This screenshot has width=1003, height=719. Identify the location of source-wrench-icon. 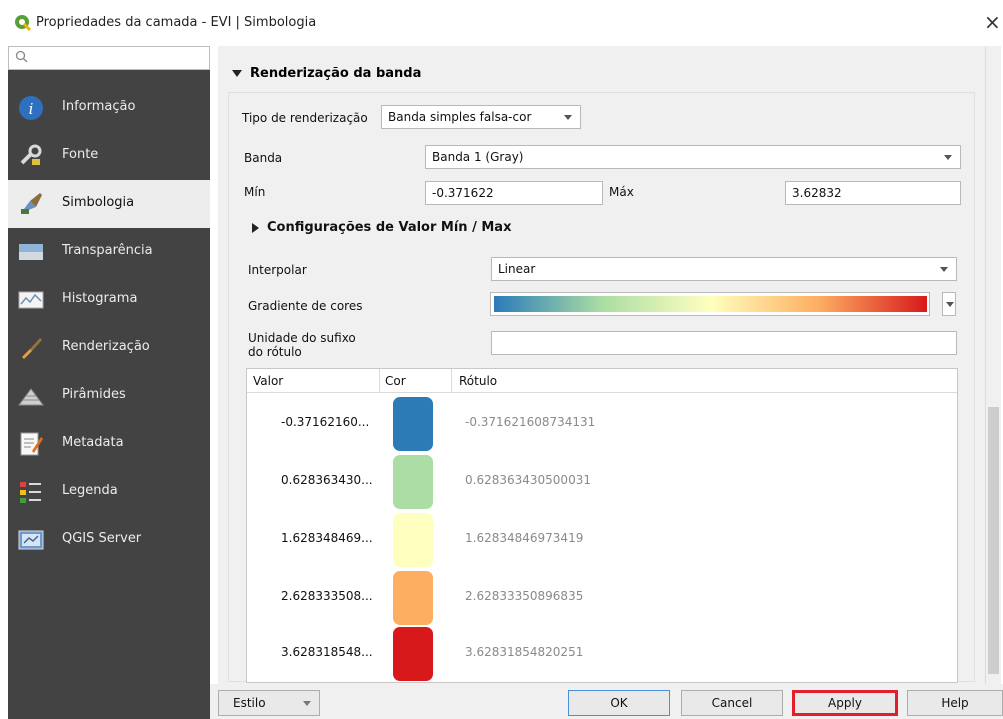
(31, 154).